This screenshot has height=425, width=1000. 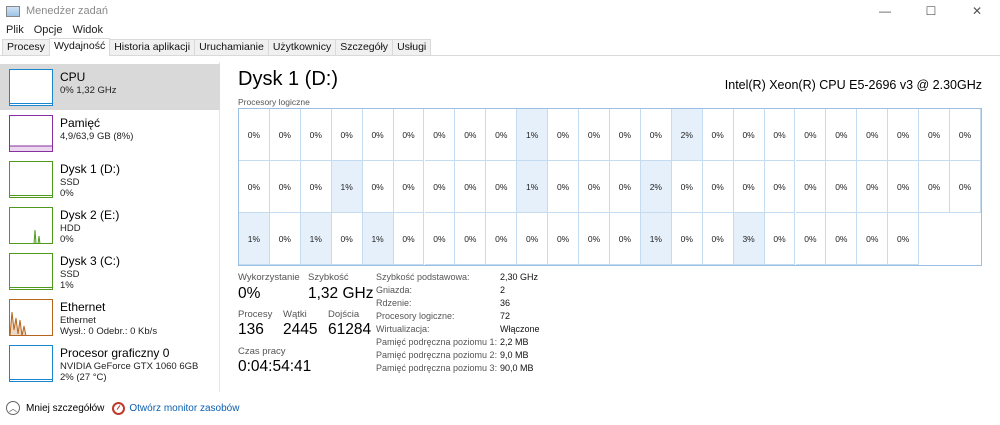 What do you see at coordinates (65, 408) in the screenshot?
I see `fewer-details-link: Mniej szczegółów` at bounding box center [65, 408].